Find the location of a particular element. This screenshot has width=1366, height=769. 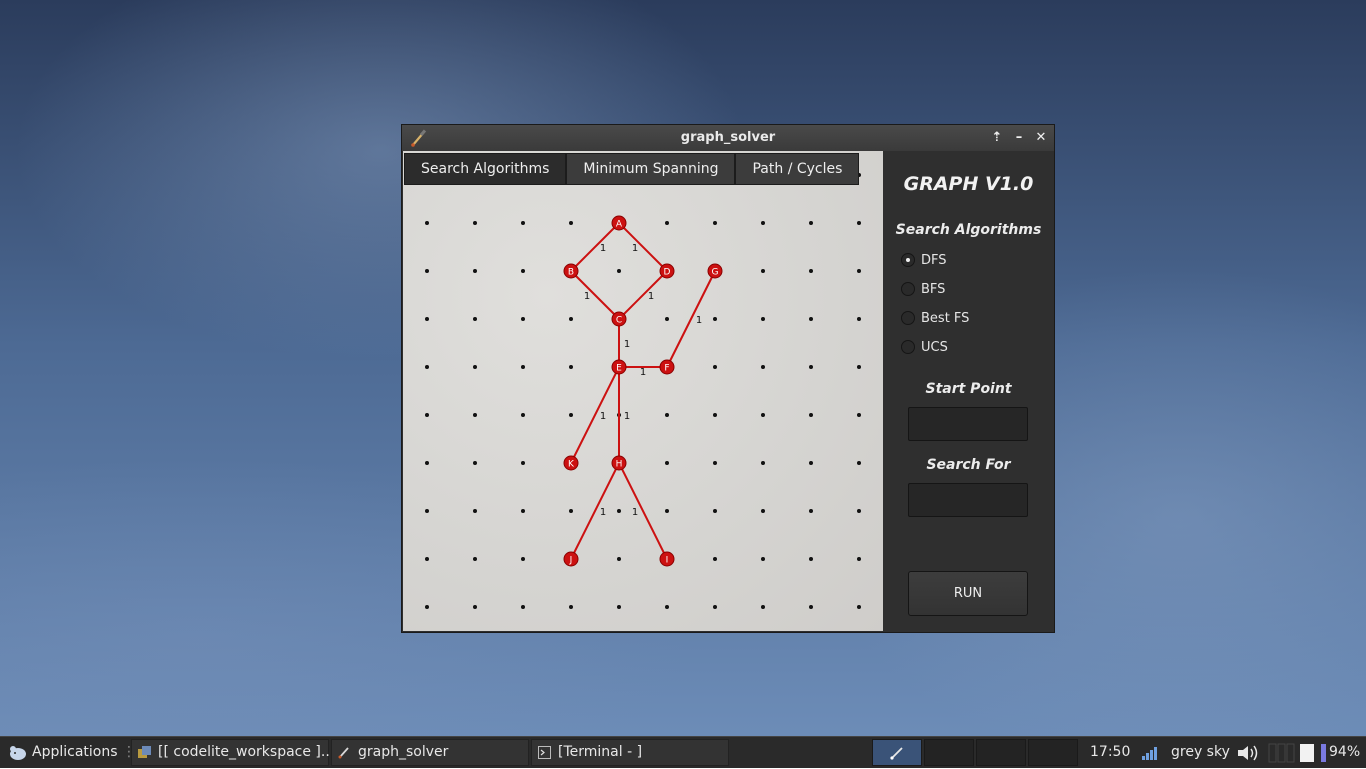

network-signal-icon is located at coordinates (1150, 753).